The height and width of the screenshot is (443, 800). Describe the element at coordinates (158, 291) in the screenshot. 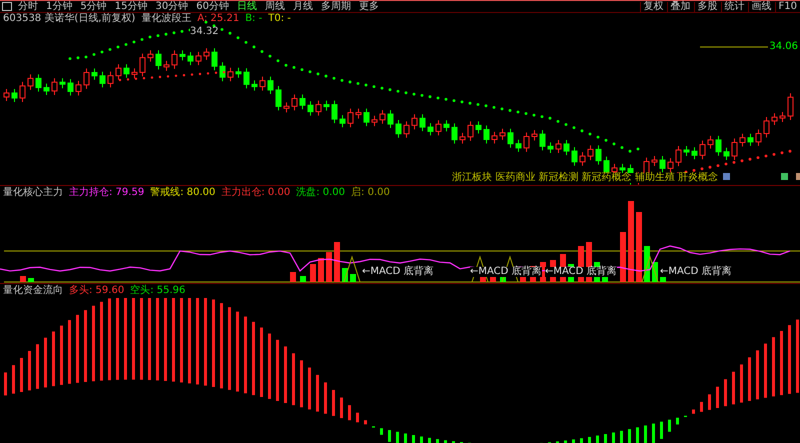

I see `indicator-value: 空头: 55.96` at that location.